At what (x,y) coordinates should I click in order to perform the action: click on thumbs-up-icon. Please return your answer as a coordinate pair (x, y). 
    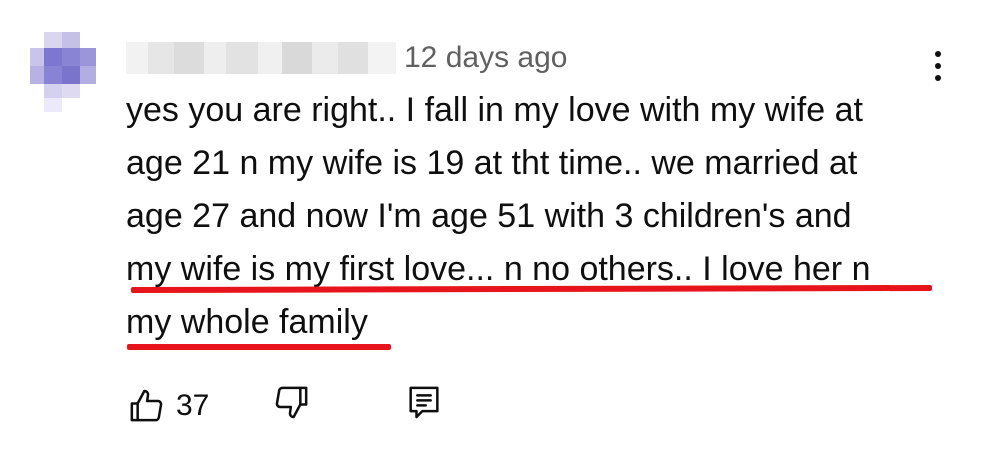
    Looking at the image, I should click on (146, 406).